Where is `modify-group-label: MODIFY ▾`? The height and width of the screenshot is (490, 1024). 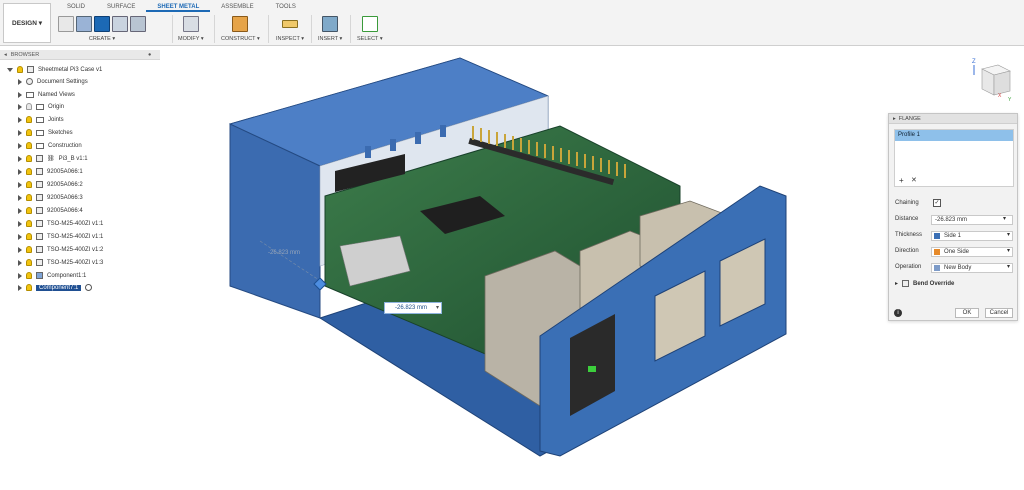
modify-group-label: MODIFY ▾ is located at coordinates (191, 39).